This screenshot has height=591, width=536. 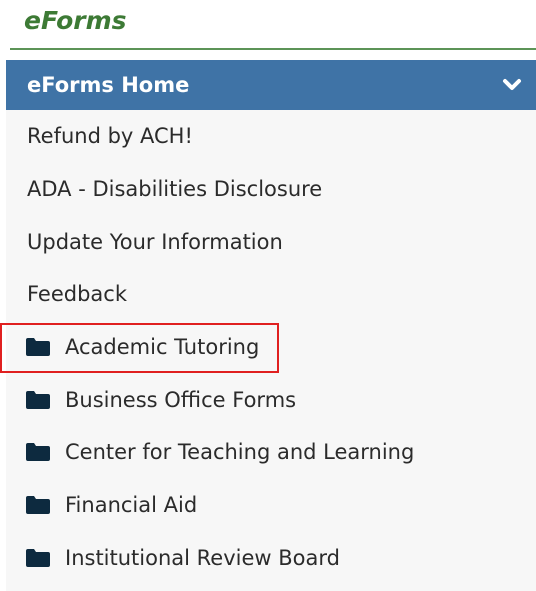 I want to click on folder-financial-aid: Financial Aid, so click(x=271, y=505).